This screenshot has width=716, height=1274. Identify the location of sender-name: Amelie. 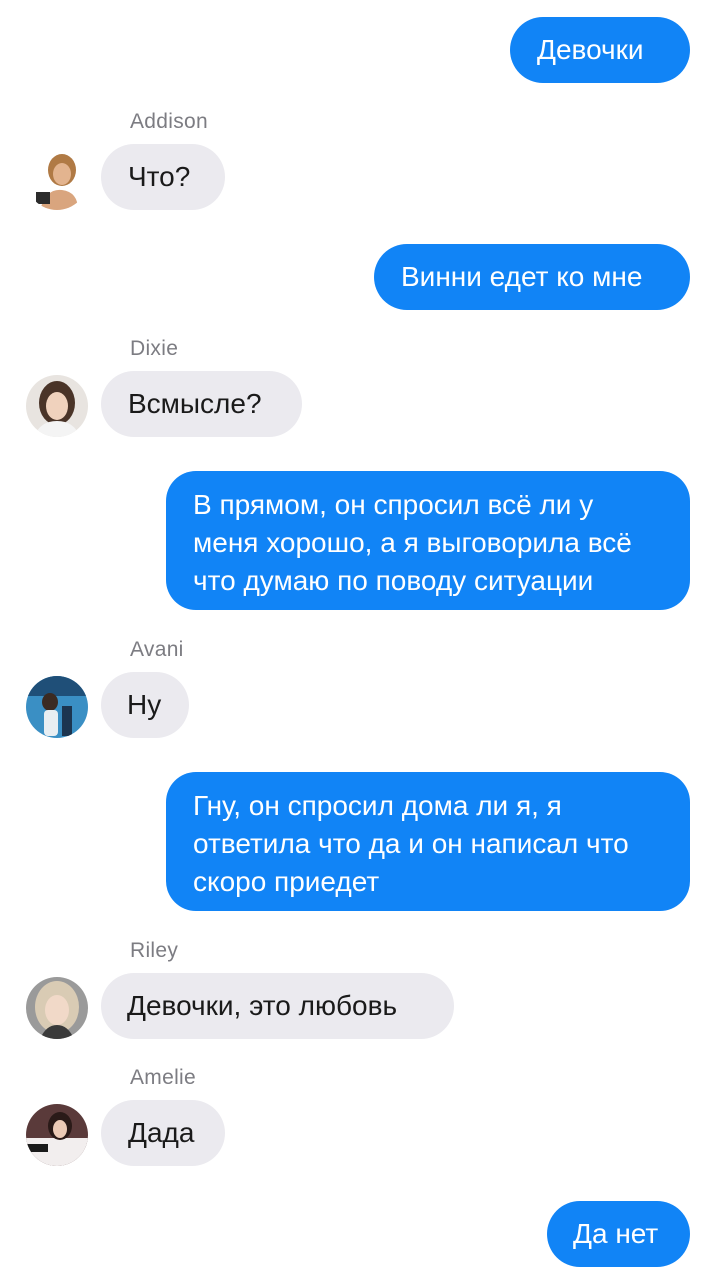
(163, 1077).